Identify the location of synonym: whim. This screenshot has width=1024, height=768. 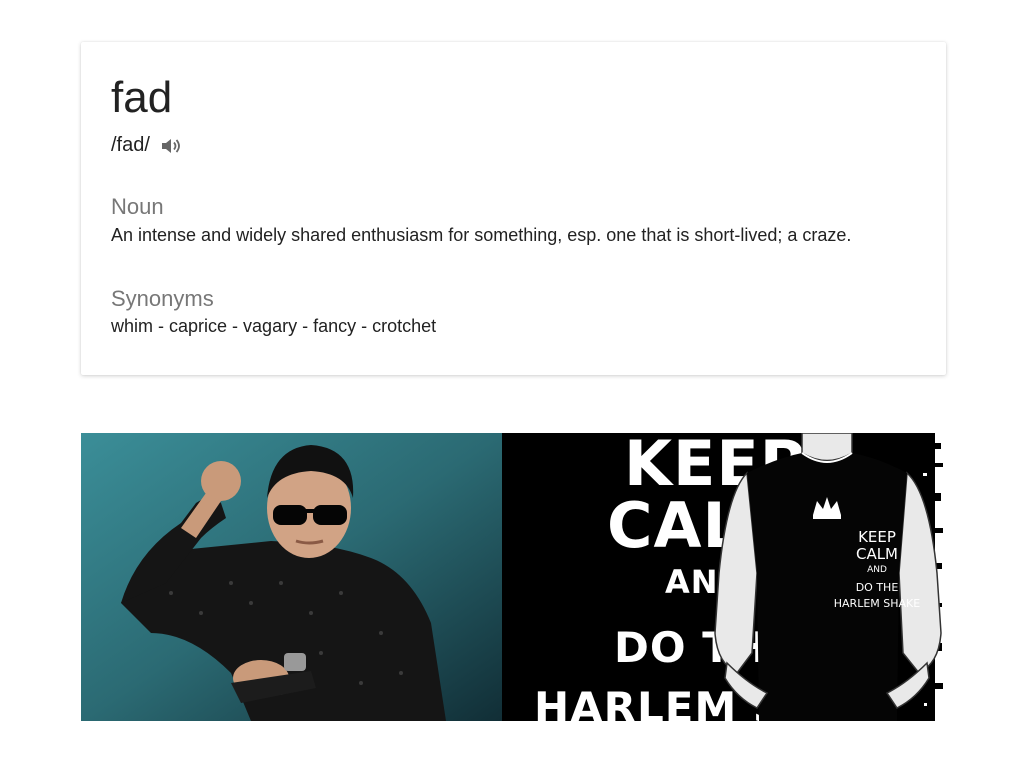
(132, 326).